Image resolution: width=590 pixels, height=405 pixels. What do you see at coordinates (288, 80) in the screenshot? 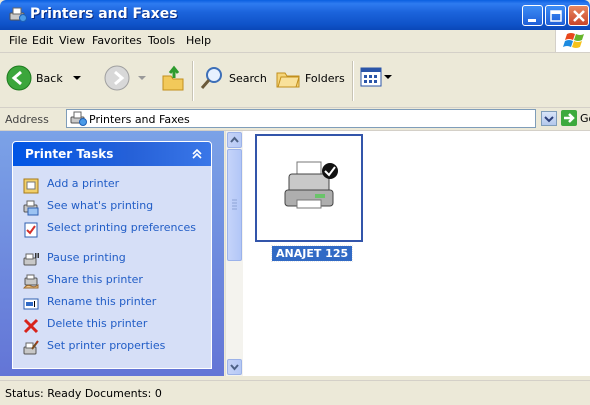
I see `folders-icon` at bounding box center [288, 80].